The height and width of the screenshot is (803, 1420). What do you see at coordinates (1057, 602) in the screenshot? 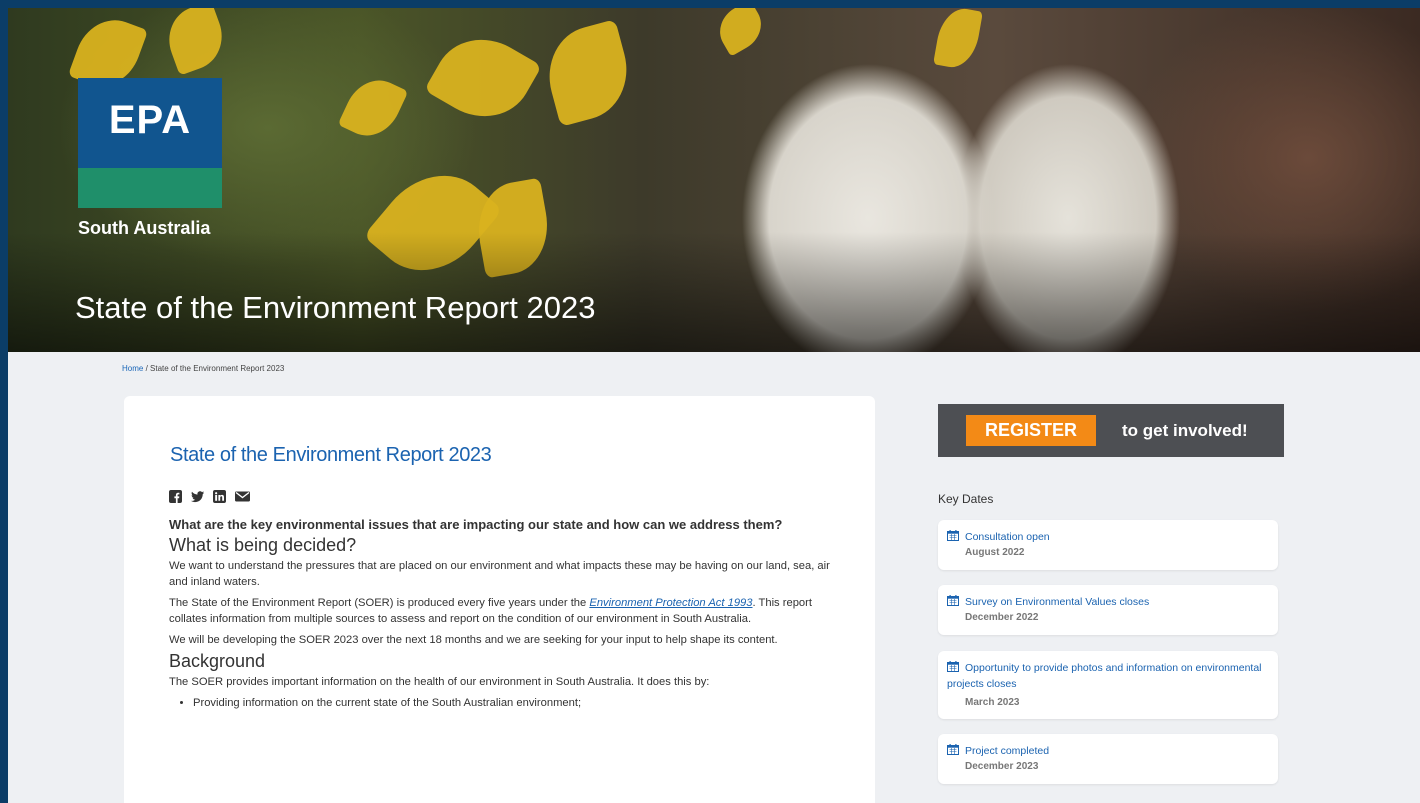
I see `key-date-label: Survey on Environmental Values closes` at bounding box center [1057, 602].